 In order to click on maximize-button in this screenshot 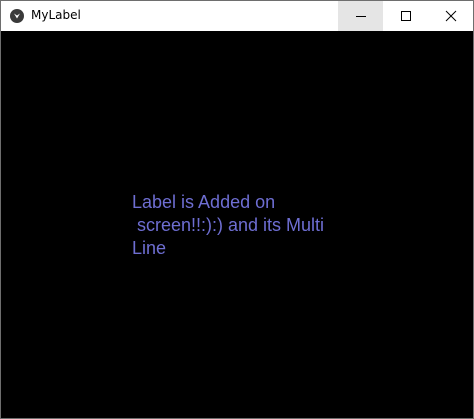, I will do `click(405, 16)`.